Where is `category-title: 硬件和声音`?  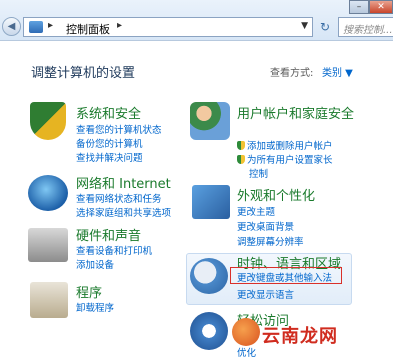
category-title: 硬件和声音 is located at coordinates (108, 234).